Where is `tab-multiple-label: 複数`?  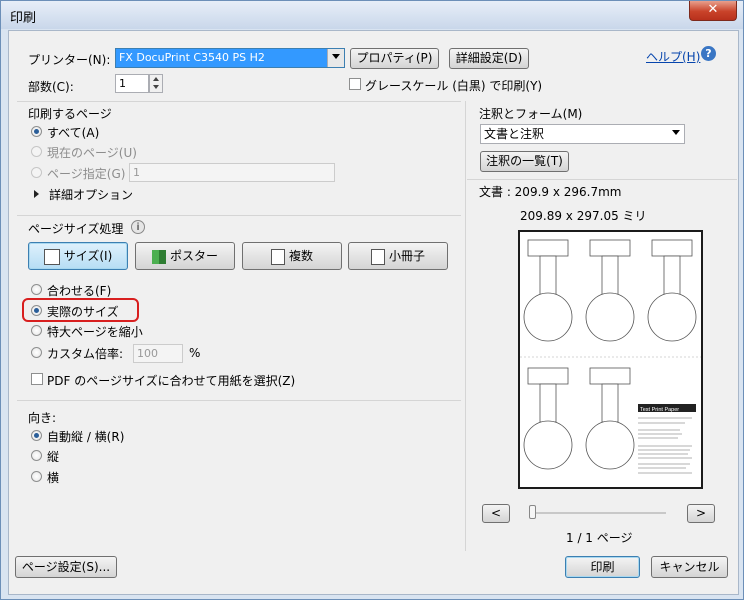 tab-multiple-label: 複数 is located at coordinates (300, 256).